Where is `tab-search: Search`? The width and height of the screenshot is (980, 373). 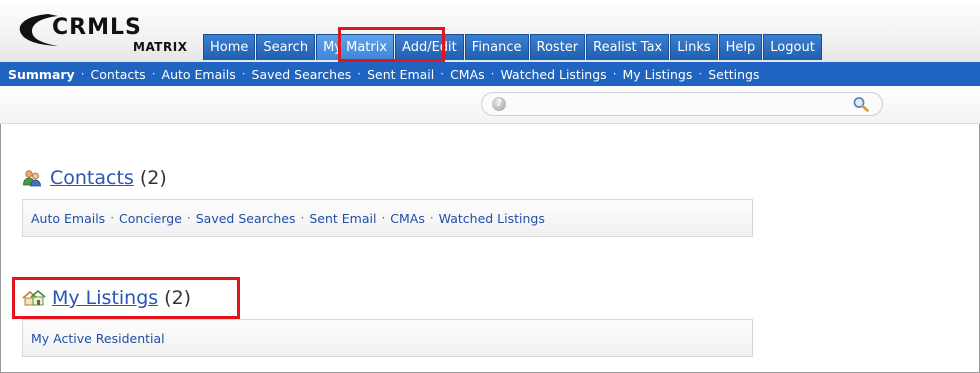
tab-search: Search is located at coordinates (286, 47).